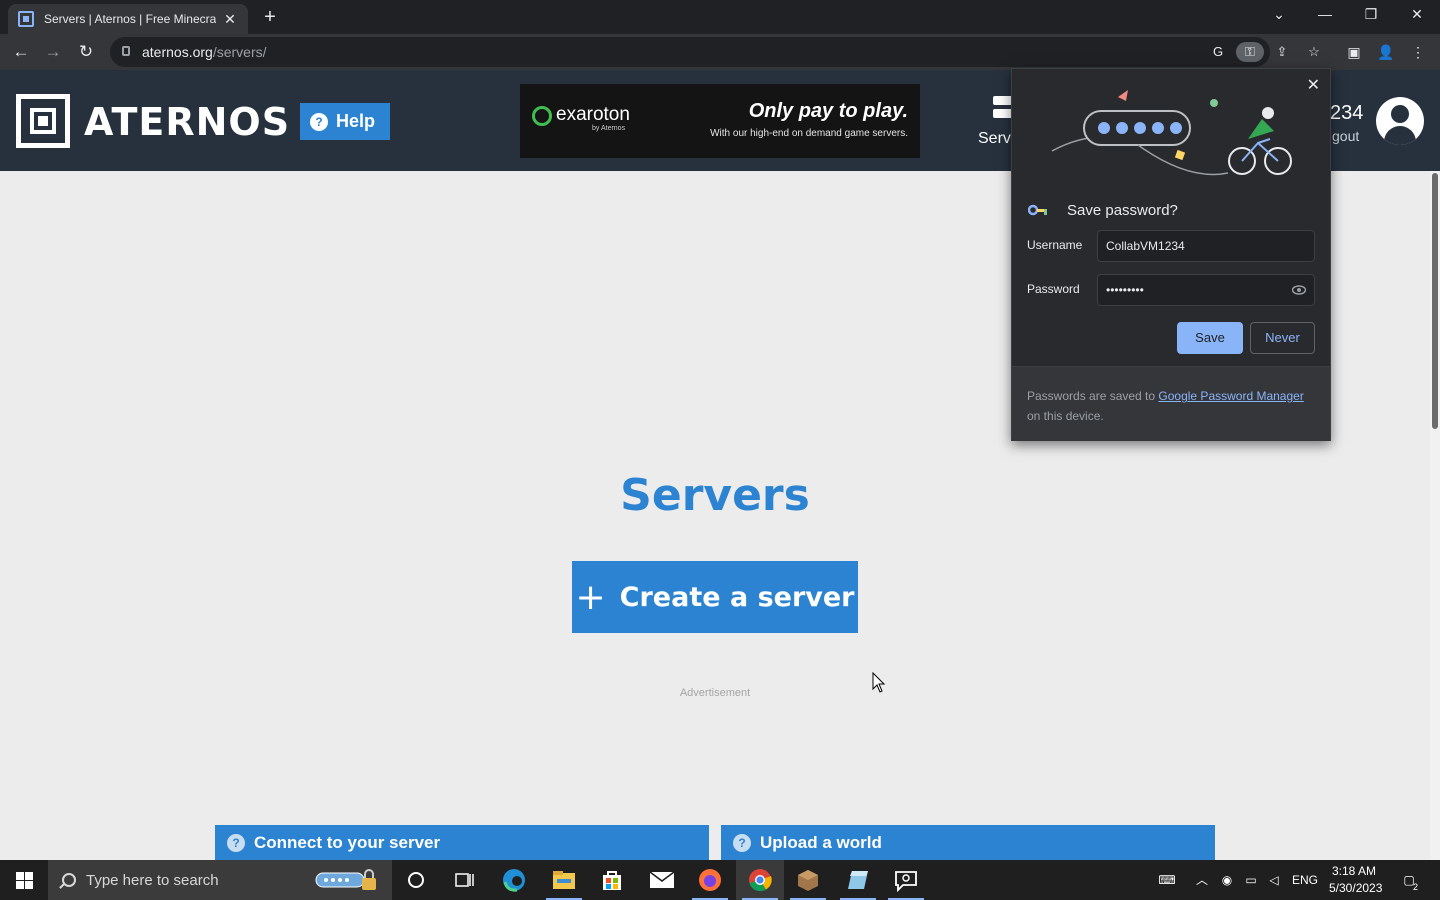  What do you see at coordinates (593, 114) in the screenshot?
I see `ad-brand: exaroton` at bounding box center [593, 114].